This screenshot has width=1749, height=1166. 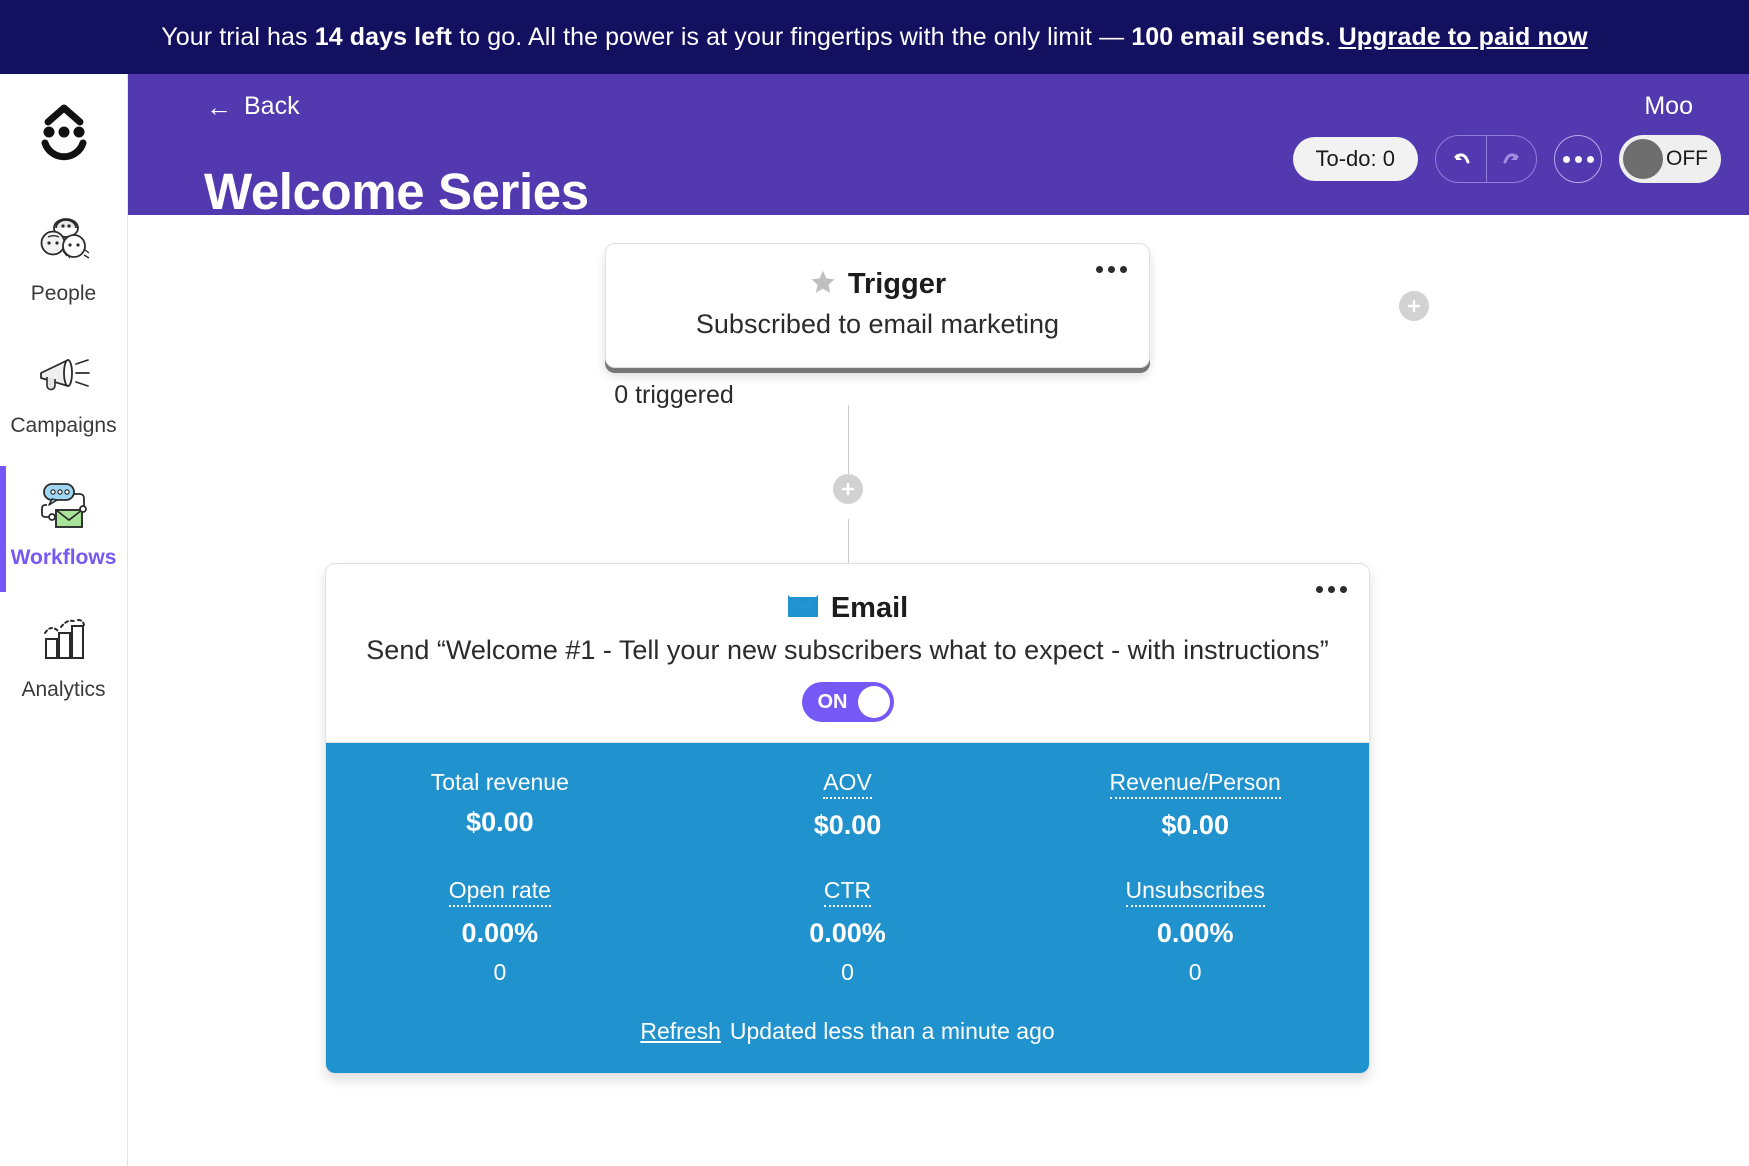 What do you see at coordinates (877, 324) in the screenshot?
I see `trigger-card-subtitle: Subscribed to email marketing` at bounding box center [877, 324].